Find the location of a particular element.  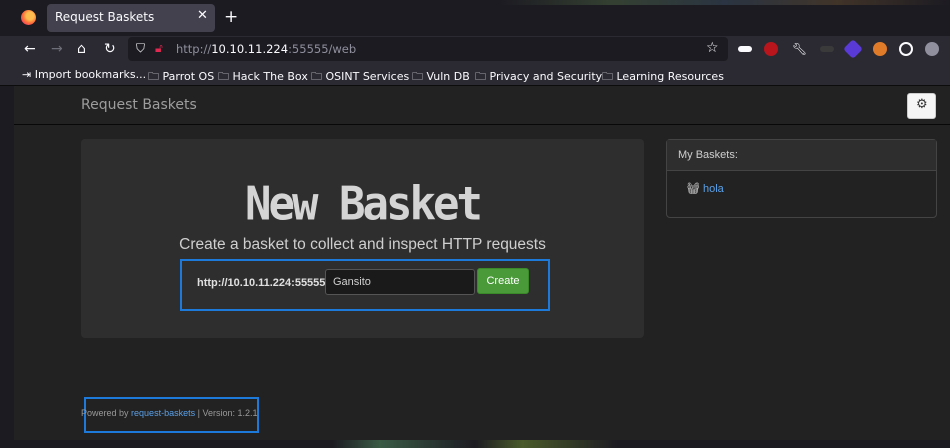

container-extension-icon is located at coordinates (906, 49).